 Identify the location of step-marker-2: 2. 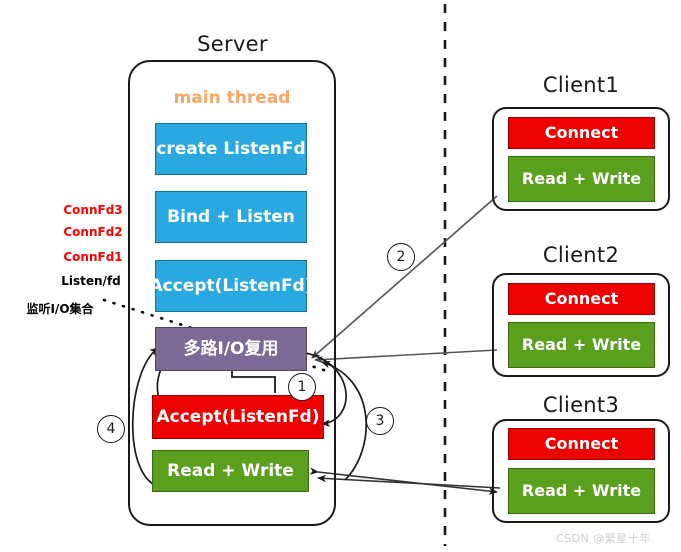
(401, 257).